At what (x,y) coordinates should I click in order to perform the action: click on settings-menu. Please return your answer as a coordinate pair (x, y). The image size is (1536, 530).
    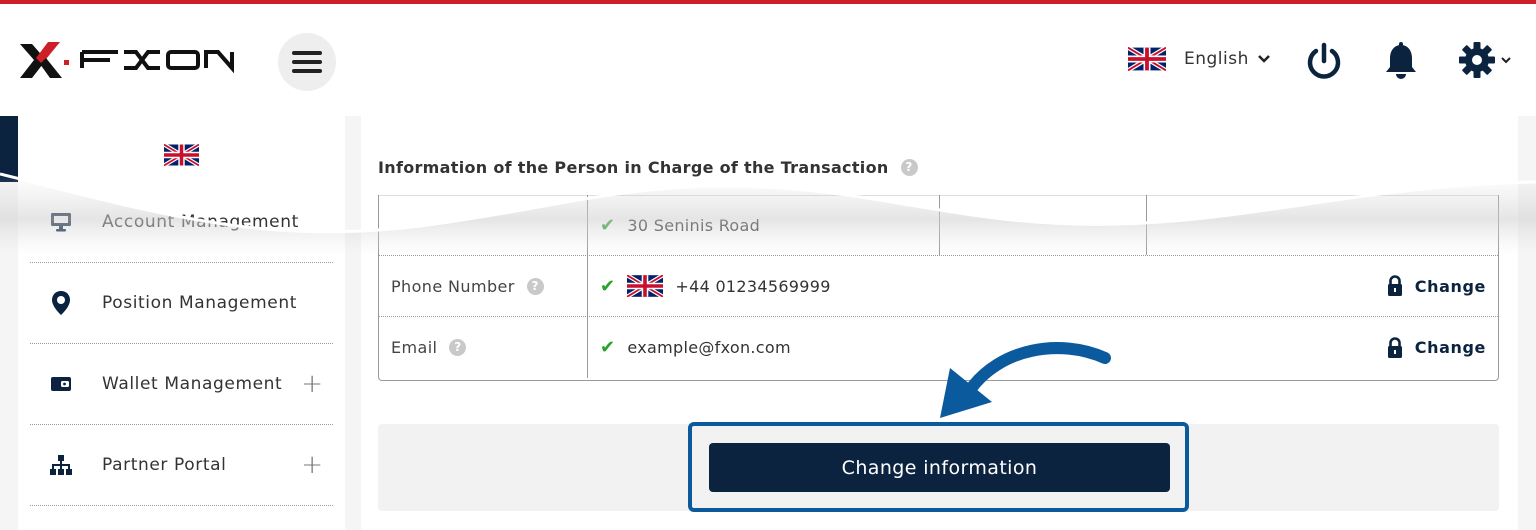
    Looking at the image, I should click on (1485, 60).